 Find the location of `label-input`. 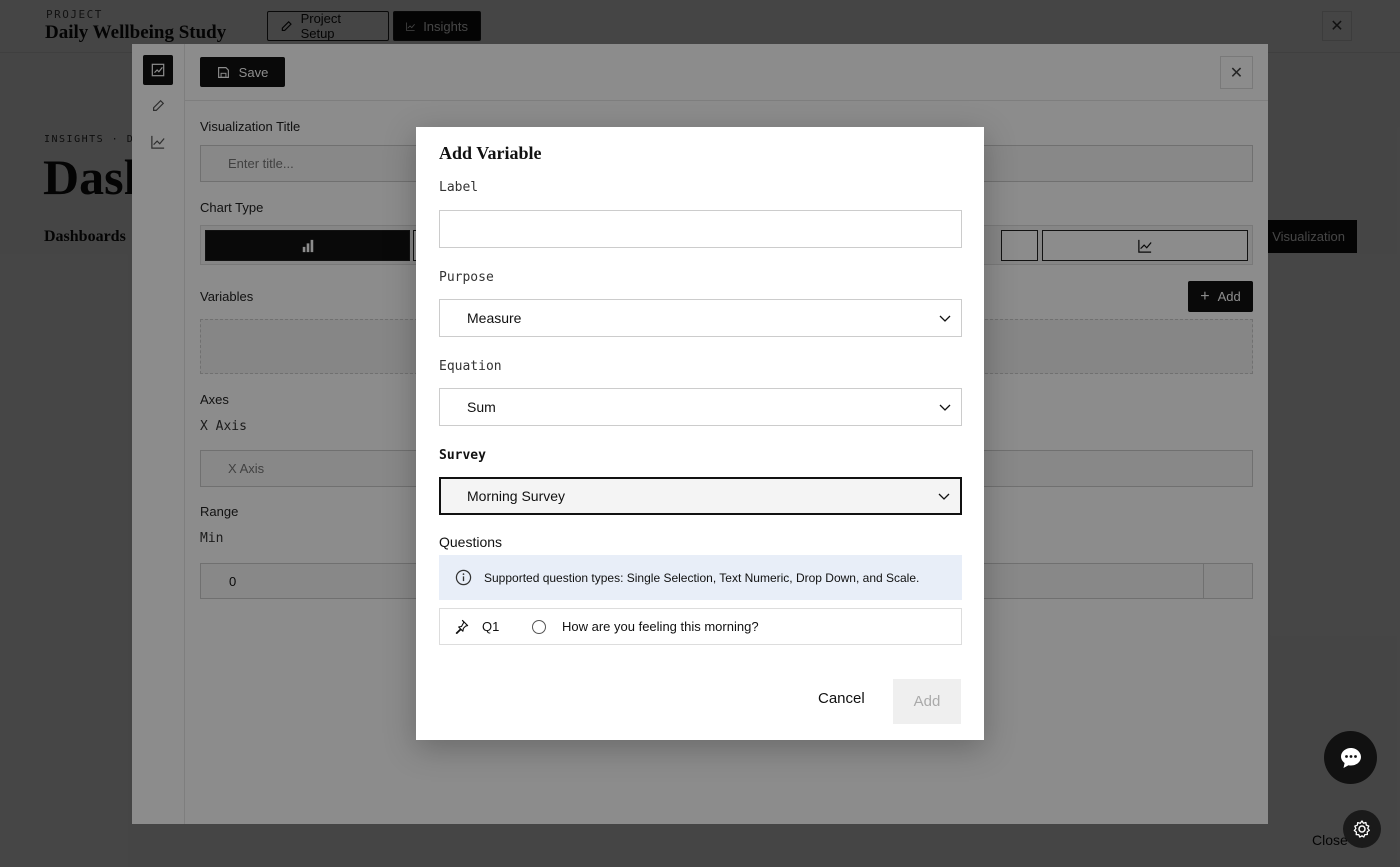

label-input is located at coordinates (700, 229).